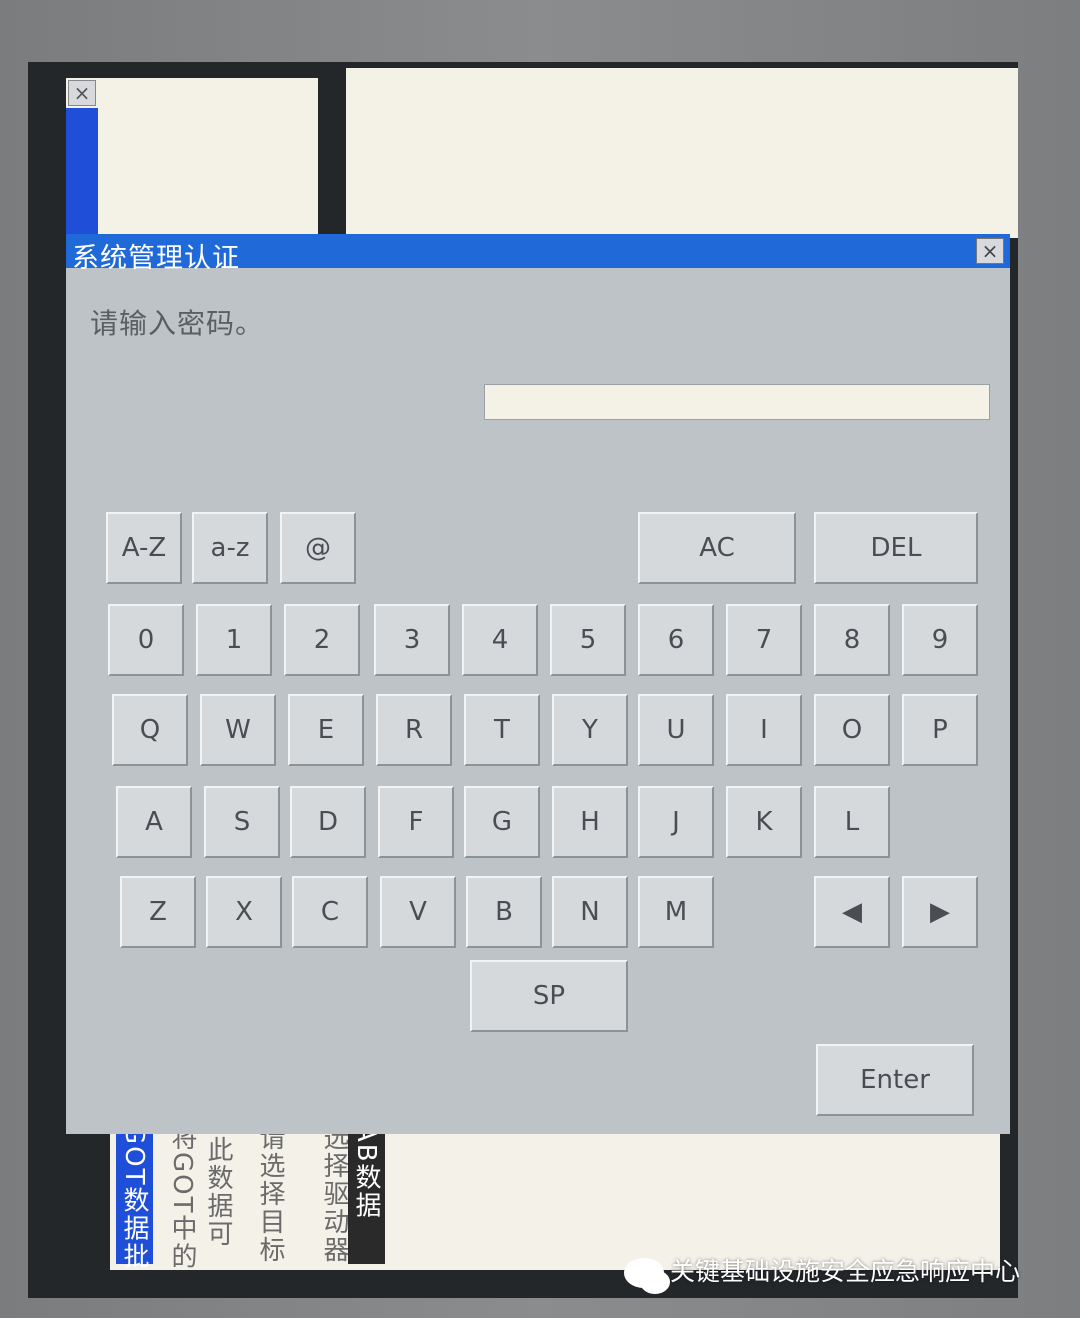  Describe the element at coordinates (504, 912) in the screenshot. I see `key-b: B` at that location.